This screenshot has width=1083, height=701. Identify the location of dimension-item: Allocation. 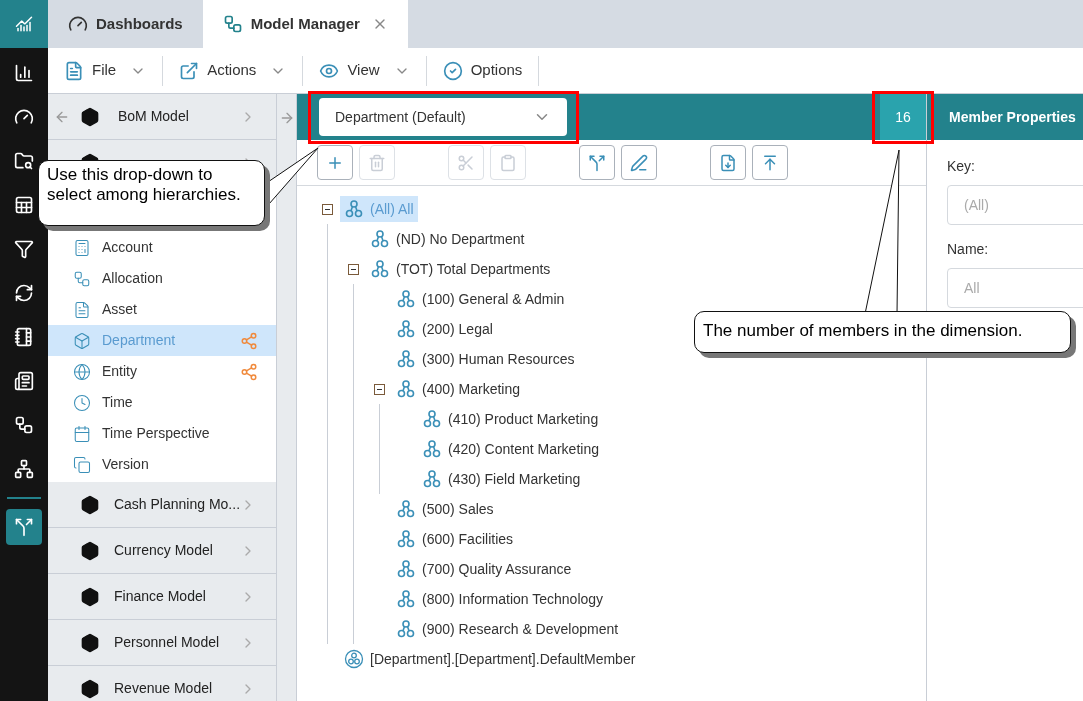
(162, 278).